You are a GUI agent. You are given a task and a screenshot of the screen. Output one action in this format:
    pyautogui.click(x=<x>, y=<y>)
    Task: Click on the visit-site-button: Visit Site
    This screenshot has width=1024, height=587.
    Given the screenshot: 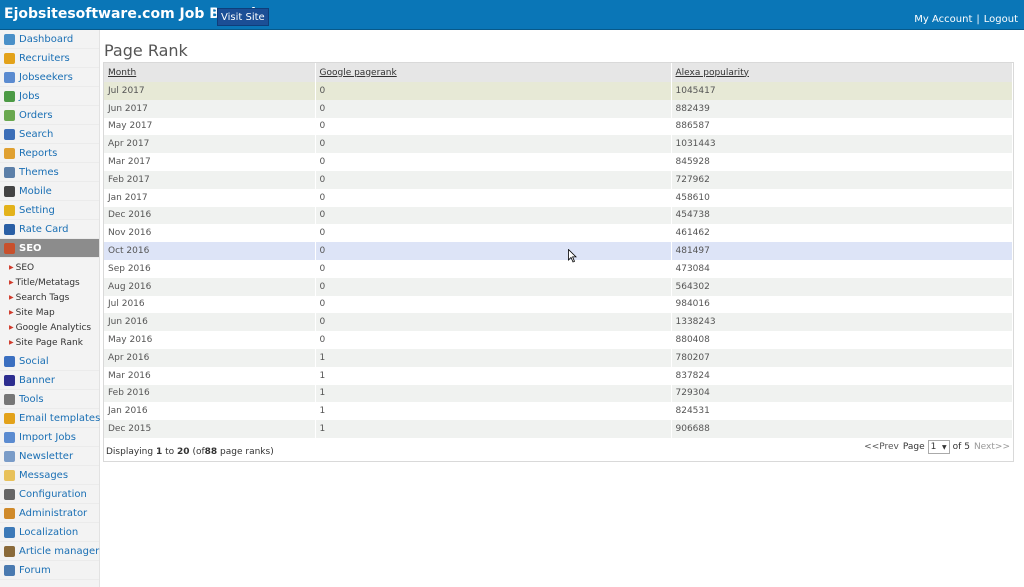 What is the action you would take?
    pyautogui.click(x=243, y=17)
    